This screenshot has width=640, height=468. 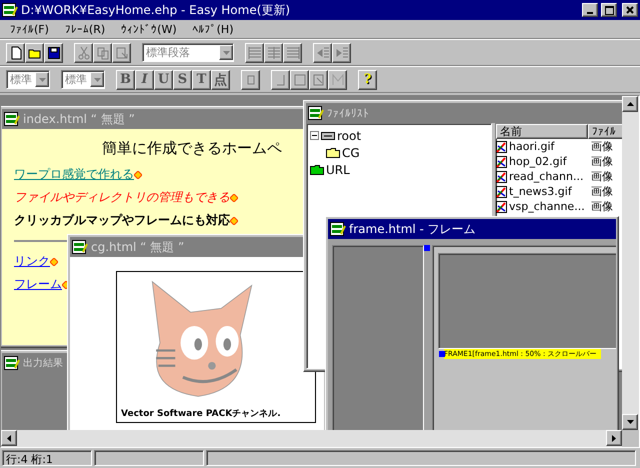 I want to click on open-folder-button, so click(x=34, y=52).